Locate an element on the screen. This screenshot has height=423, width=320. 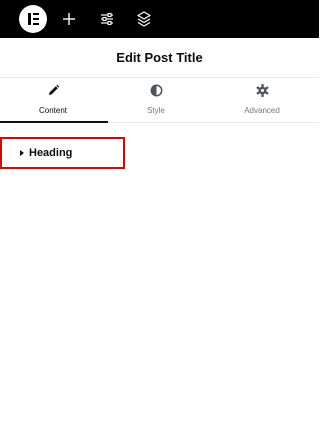
tabs-bar: Content Style Advanced is located at coordinates (159, 100).